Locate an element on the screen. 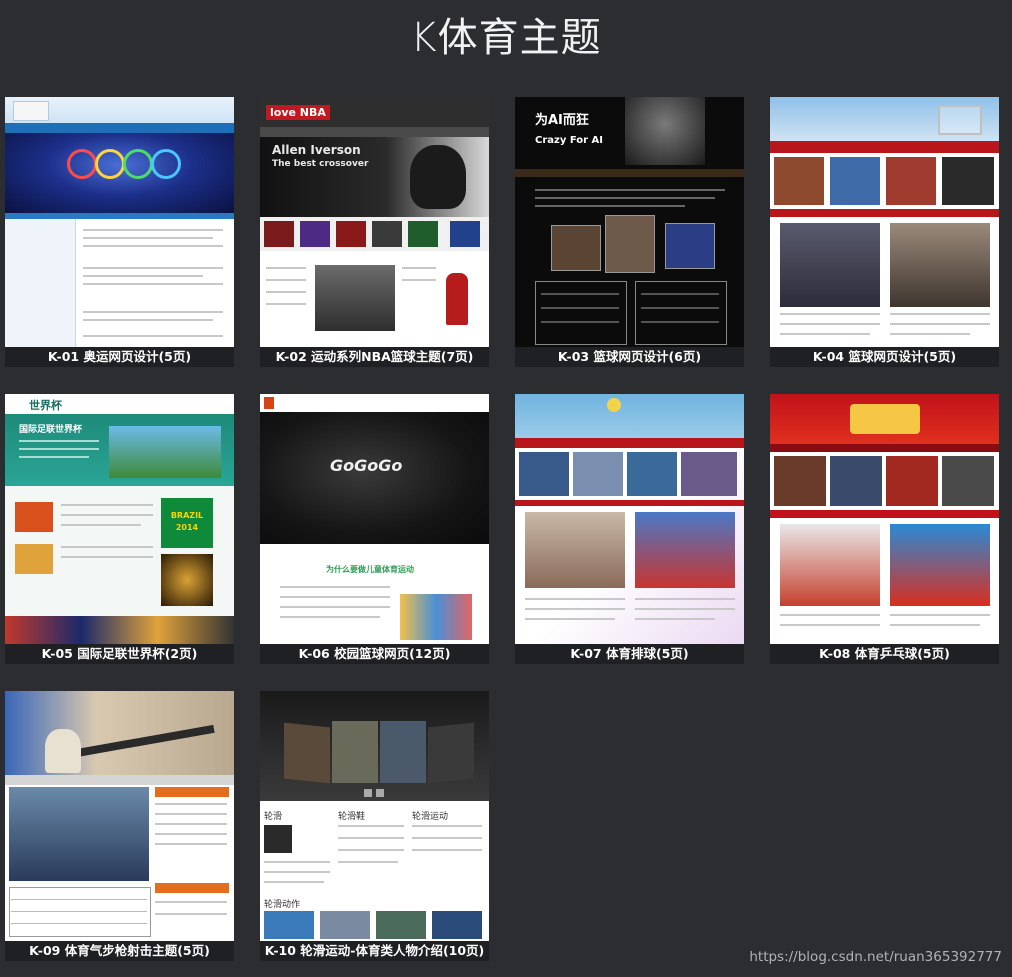  template-card-k04: K-04 篮球网页设计(5页) is located at coordinates (884, 232).